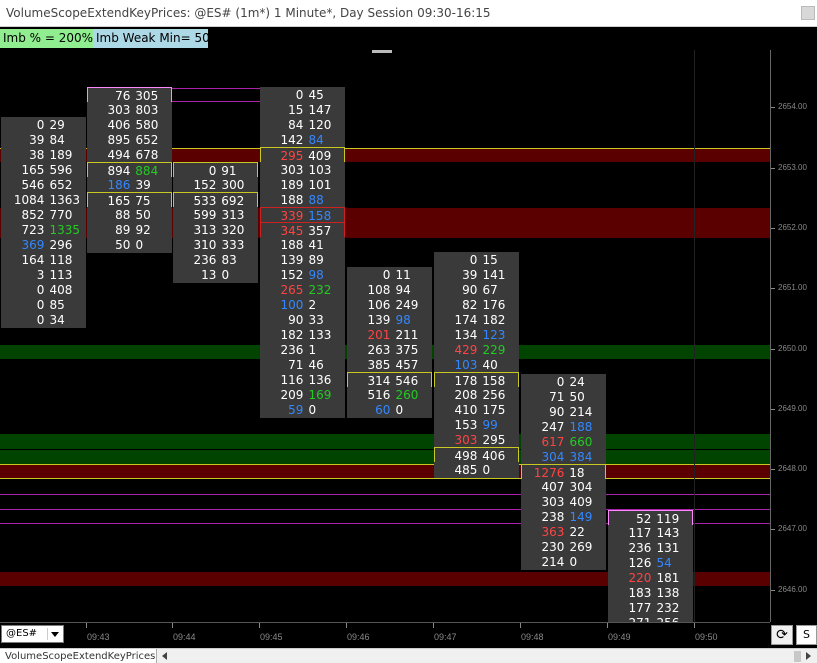 The image size is (817, 663). What do you see at coordinates (553, 547) in the screenshot?
I see `bid-volume: 230` at bounding box center [553, 547].